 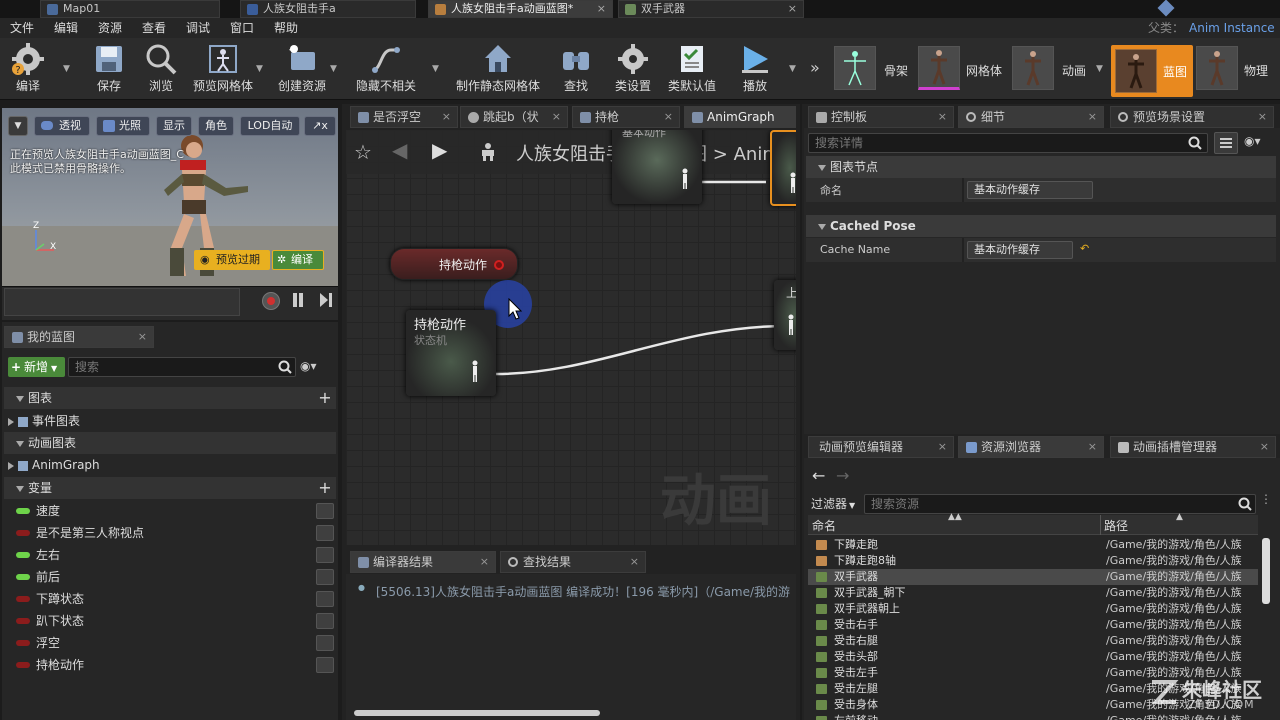 I want to click on variable-item: 前后, so click(x=170, y=577).